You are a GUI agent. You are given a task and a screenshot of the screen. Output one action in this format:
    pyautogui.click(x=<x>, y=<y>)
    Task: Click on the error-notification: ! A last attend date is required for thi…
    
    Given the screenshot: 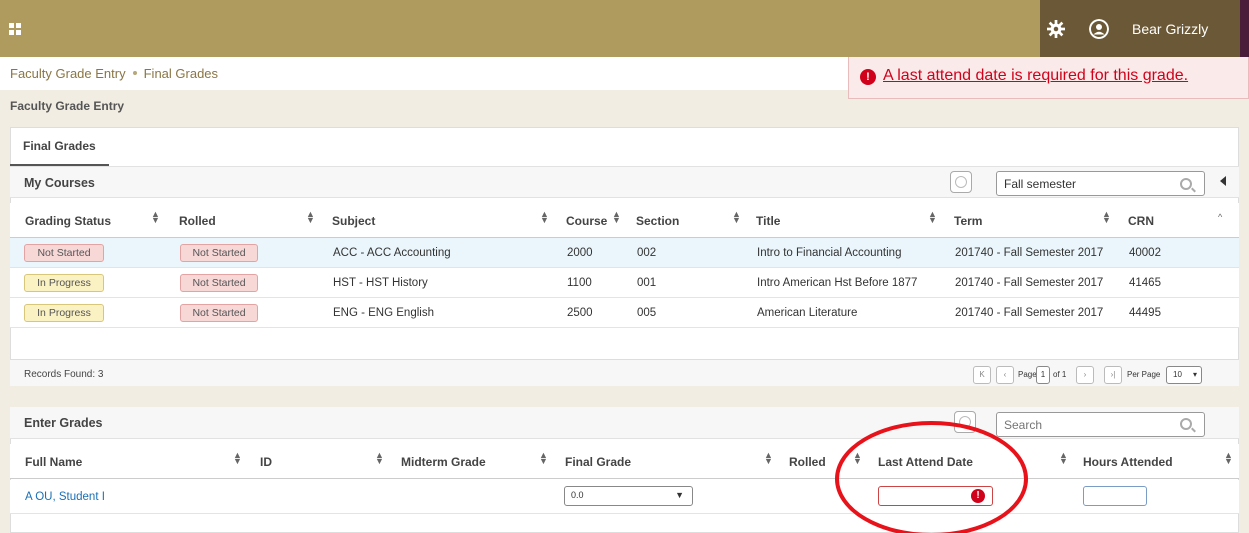 What is the action you would take?
    pyautogui.click(x=1048, y=78)
    